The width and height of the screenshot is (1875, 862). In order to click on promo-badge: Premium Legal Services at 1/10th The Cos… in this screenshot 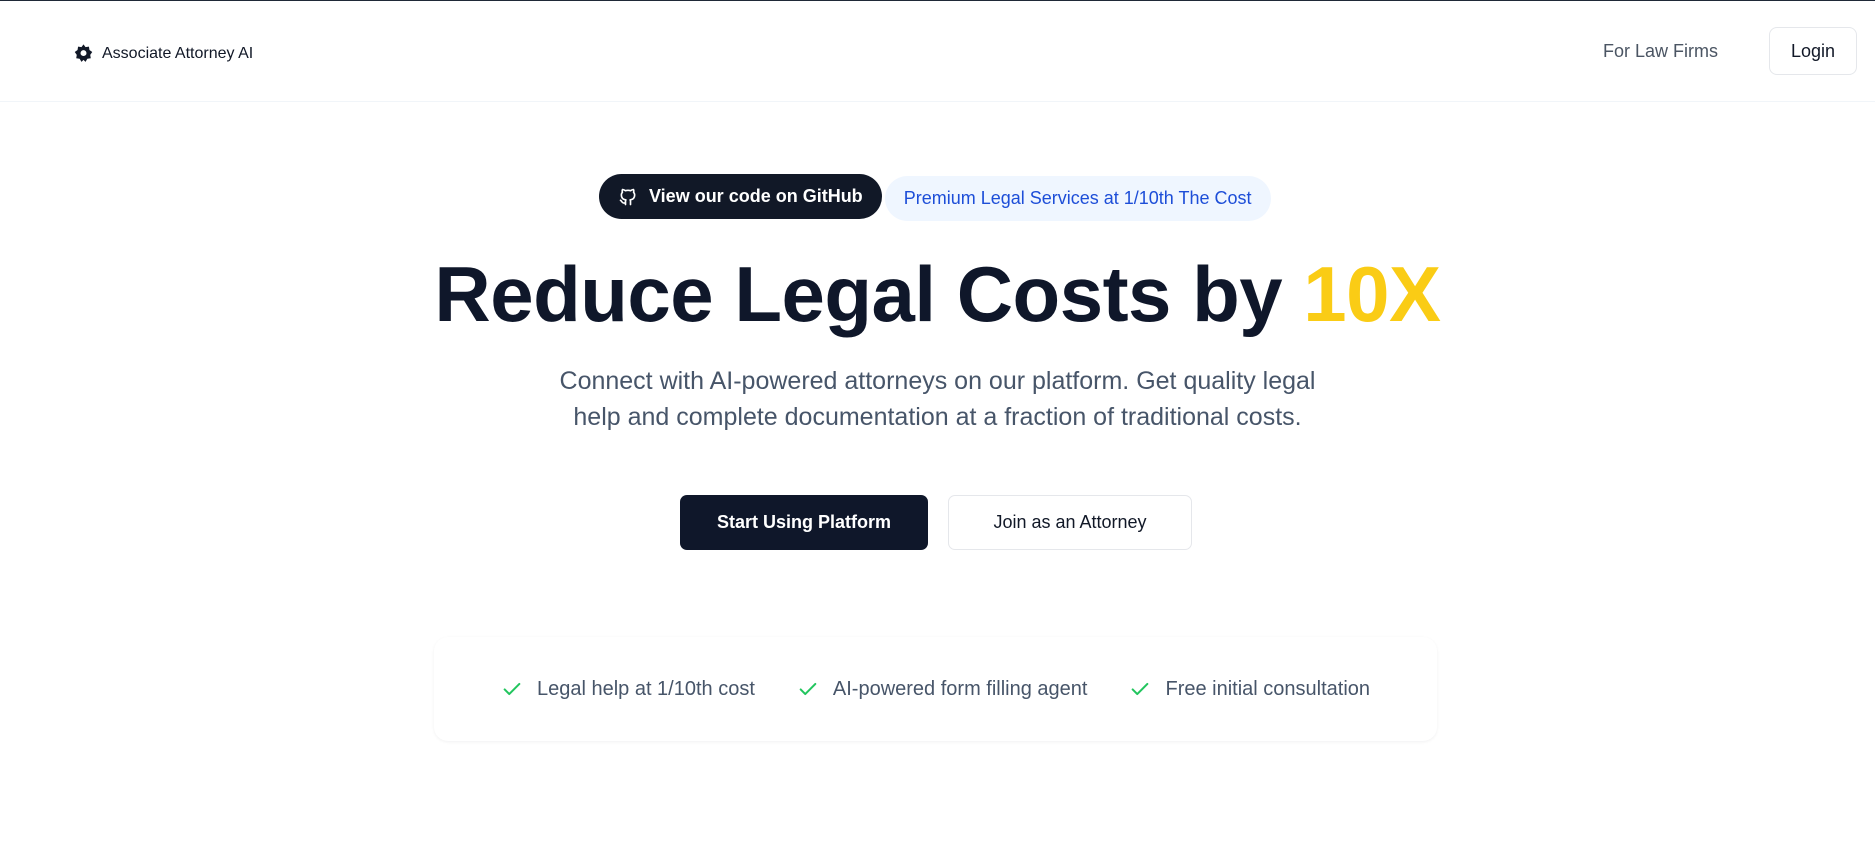, I will do `click(1077, 198)`.